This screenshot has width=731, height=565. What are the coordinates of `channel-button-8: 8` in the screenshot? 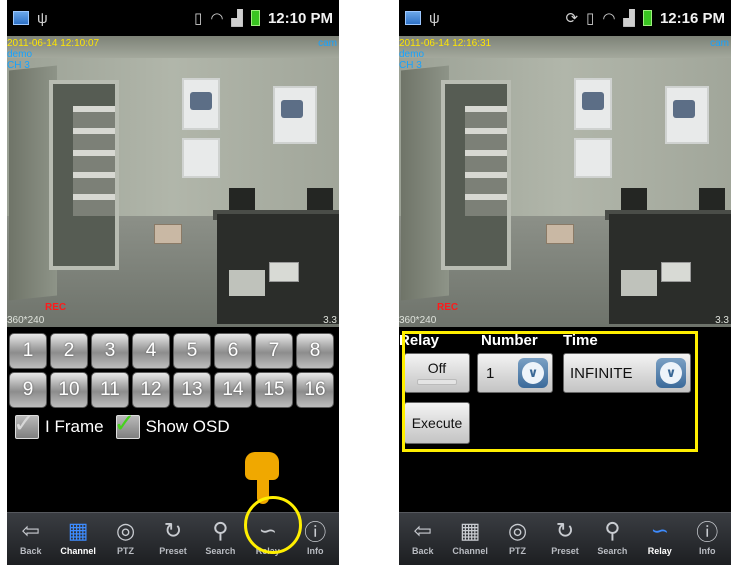 It's located at (315, 351).